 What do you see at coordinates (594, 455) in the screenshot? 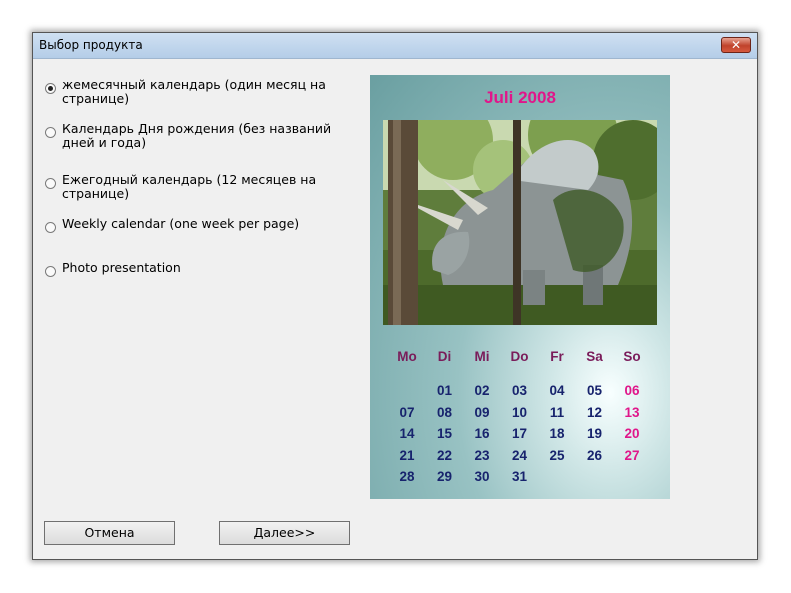
I see `date-cell: 26` at bounding box center [594, 455].